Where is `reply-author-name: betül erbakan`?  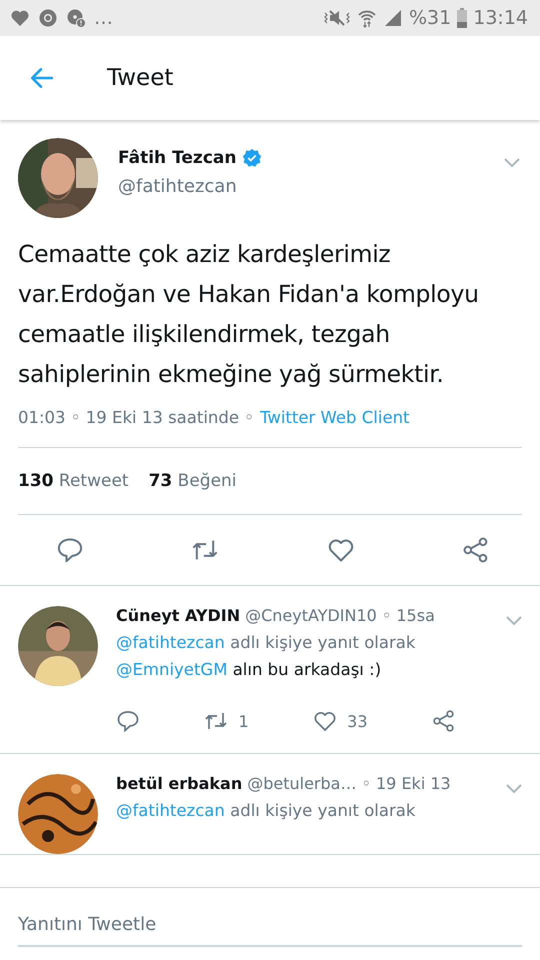
reply-author-name: betül erbakan is located at coordinates (179, 783).